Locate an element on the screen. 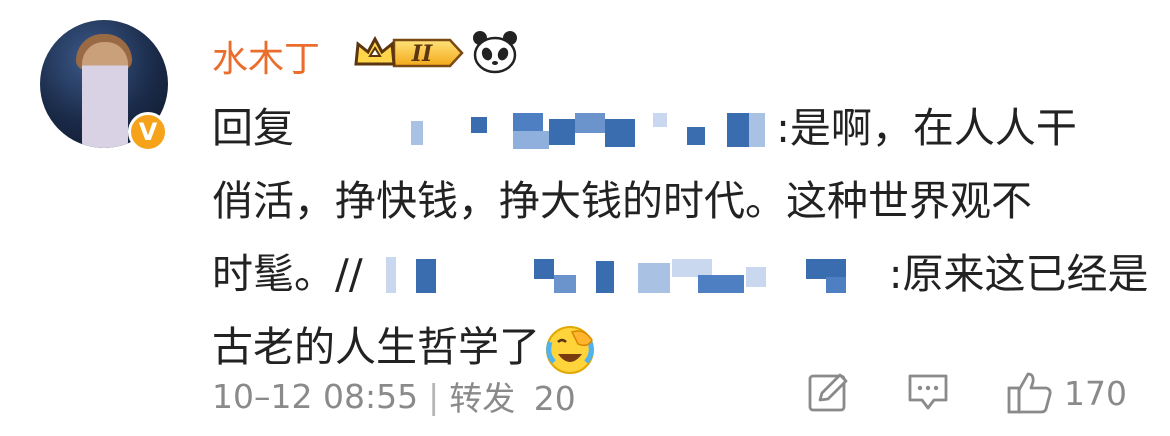 Image resolution: width=1170 pixels, height=436 pixels. comment-line-3: 时髦。// :原来这已经是 is located at coordinates (680, 274).